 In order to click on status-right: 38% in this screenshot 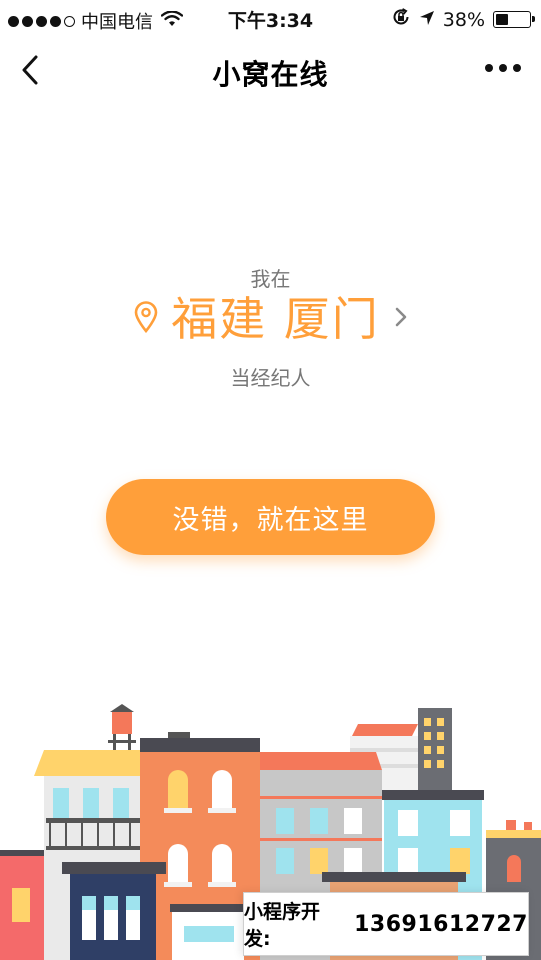, I will do `click(463, 19)`.